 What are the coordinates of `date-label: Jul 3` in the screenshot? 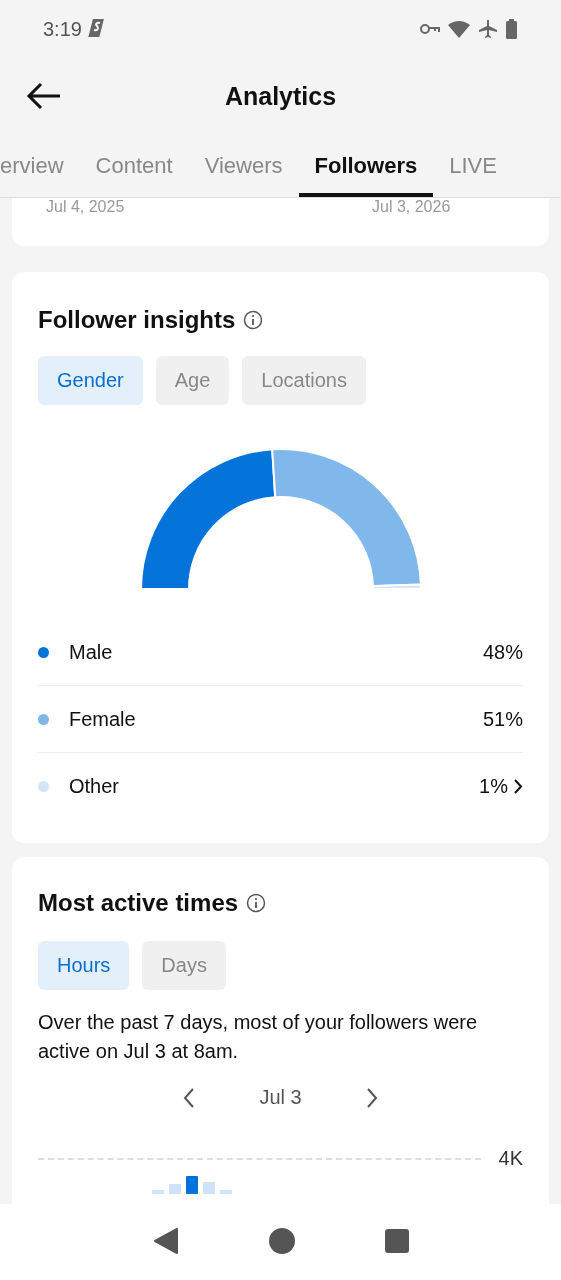 It's located at (280, 1097).